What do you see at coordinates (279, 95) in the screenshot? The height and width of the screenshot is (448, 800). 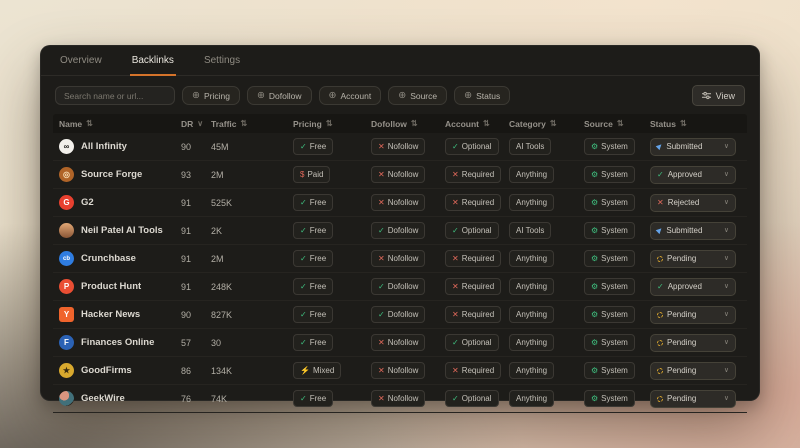 I see `filter-dofollow: ⊕ Dofollow` at bounding box center [279, 95].